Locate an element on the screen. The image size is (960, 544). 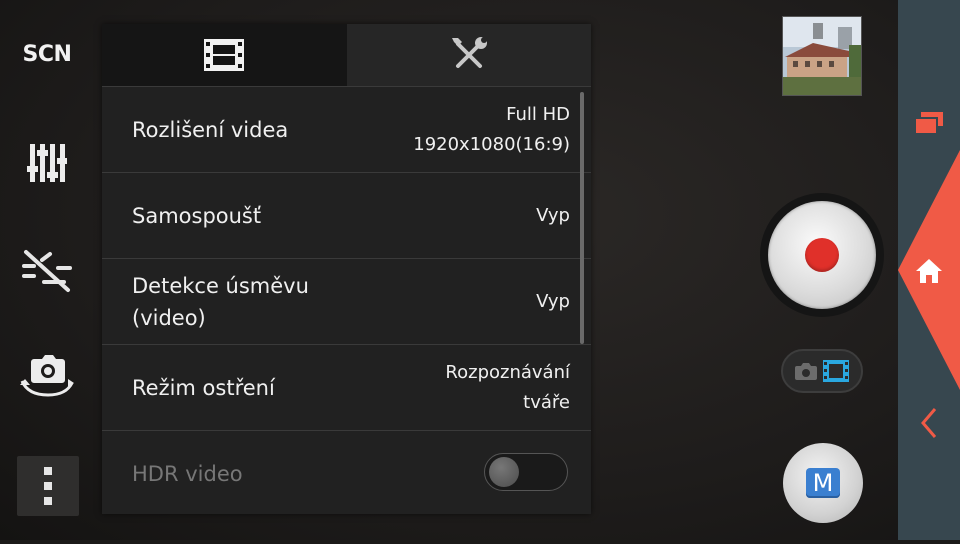
setting-label: Detekce úsměvu (video) is located at coordinates (220, 301).